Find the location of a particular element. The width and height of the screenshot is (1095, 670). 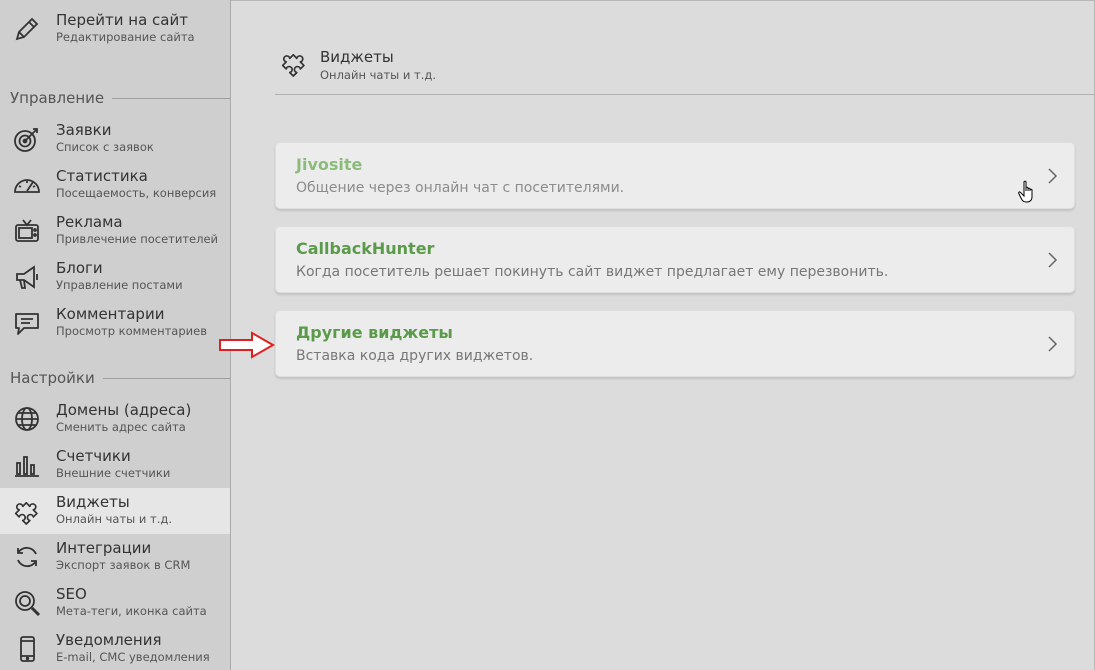

megaphone-icon is located at coordinates (27, 277).